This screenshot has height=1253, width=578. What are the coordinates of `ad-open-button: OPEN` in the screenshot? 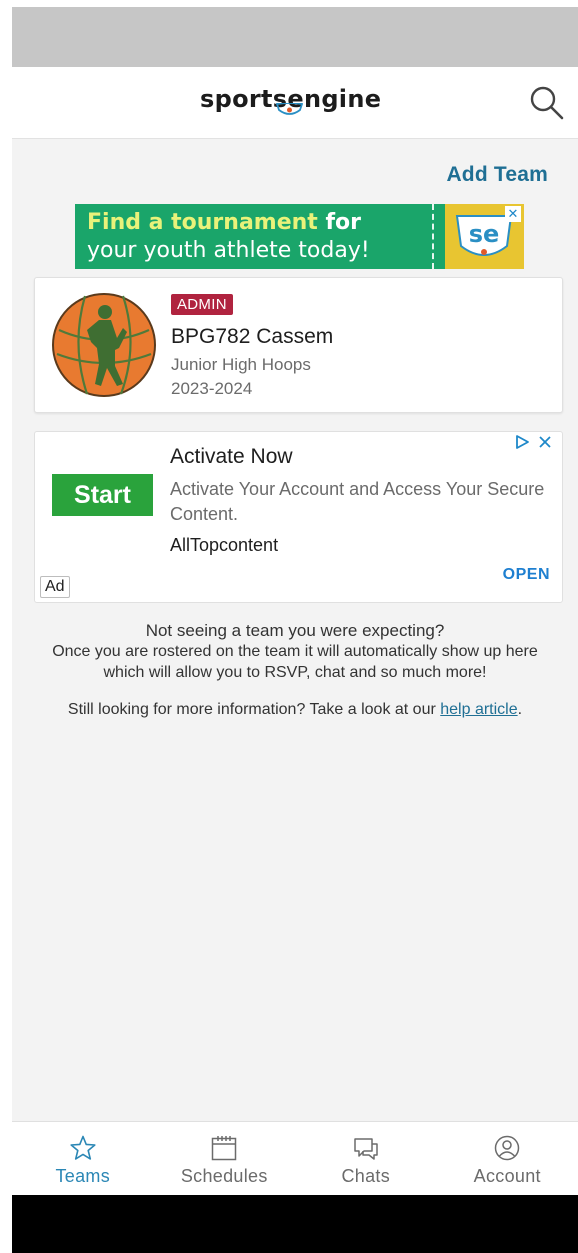 It's located at (526, 575).